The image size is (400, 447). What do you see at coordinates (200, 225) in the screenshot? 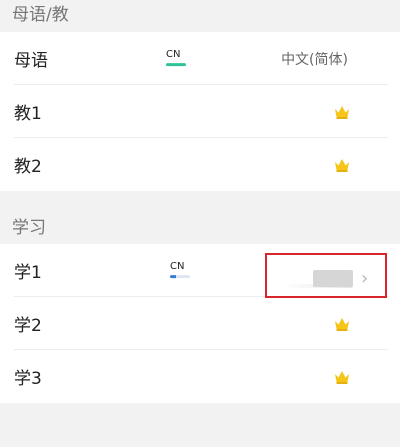
I see `section-header-learn: 学习` at bounding box center [200, 225].